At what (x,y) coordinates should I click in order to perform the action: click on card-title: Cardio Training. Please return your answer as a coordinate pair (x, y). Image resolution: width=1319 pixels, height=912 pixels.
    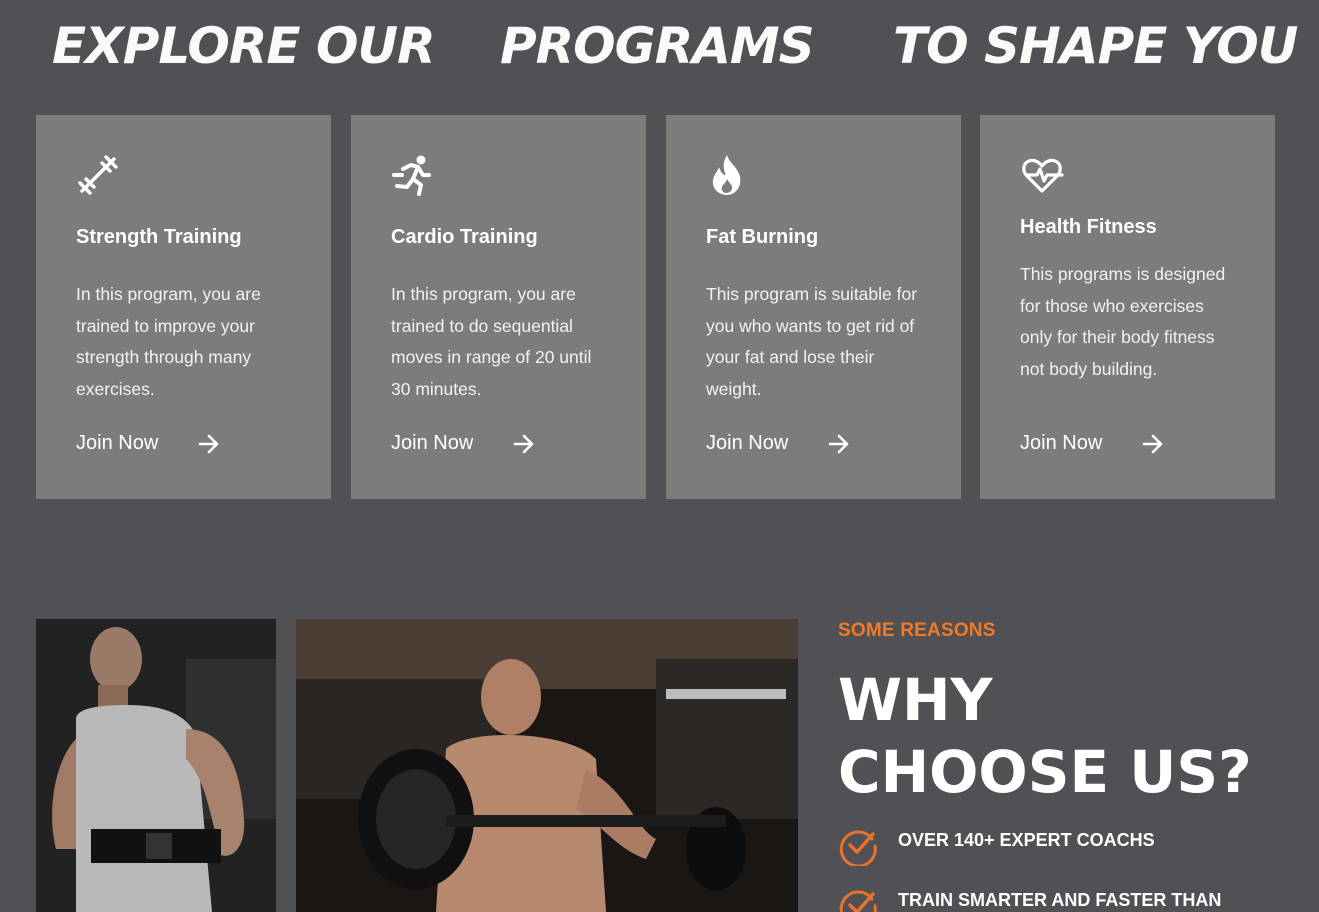
    Looking at the image, I should click on (464, 237).